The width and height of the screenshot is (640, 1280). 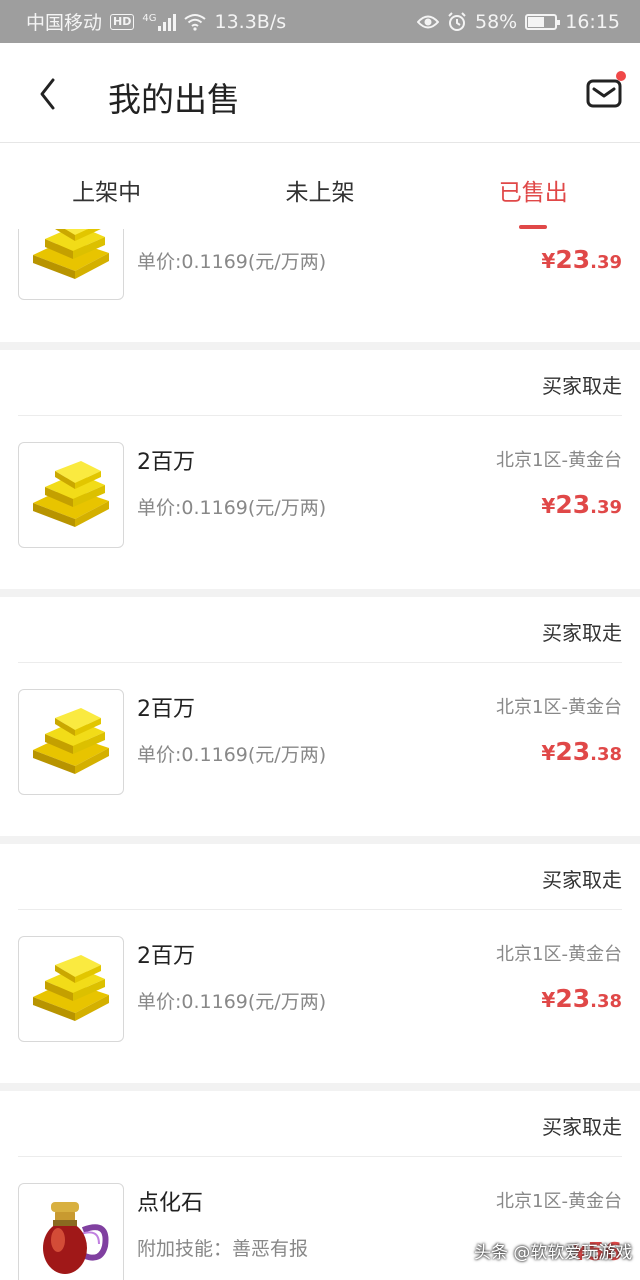 I want to click on hd-badge: HD, so click(x=122, y=21).